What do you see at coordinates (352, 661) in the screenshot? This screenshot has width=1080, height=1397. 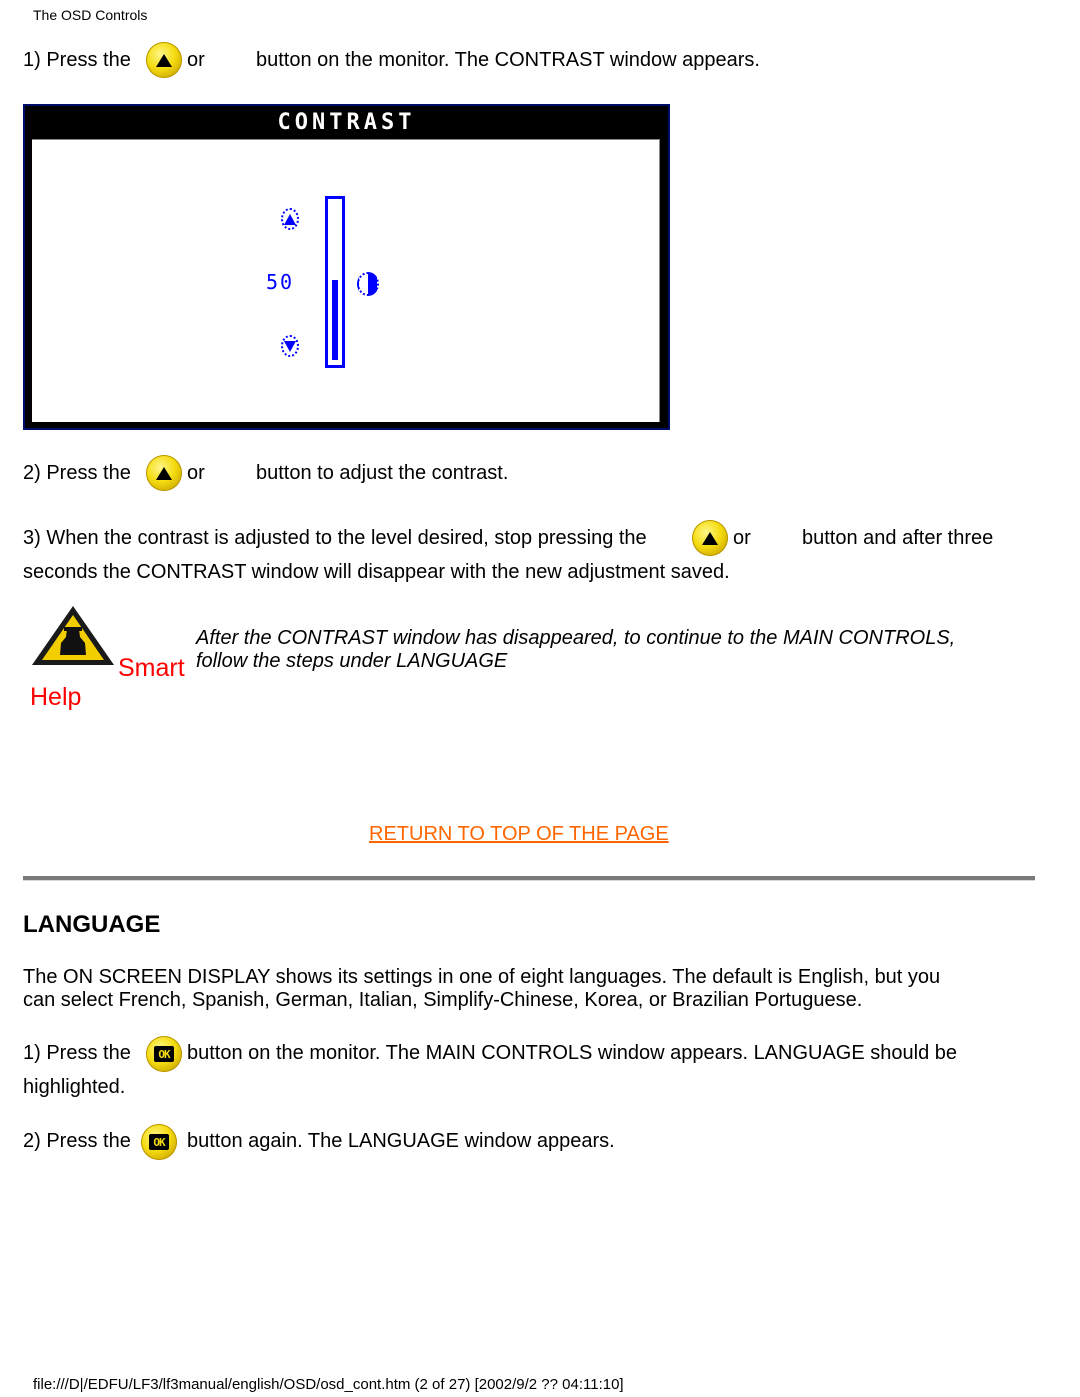 I see `smart-help-note-line2: follow the steps under LANGUAGE` at bounding box center [352, 661].